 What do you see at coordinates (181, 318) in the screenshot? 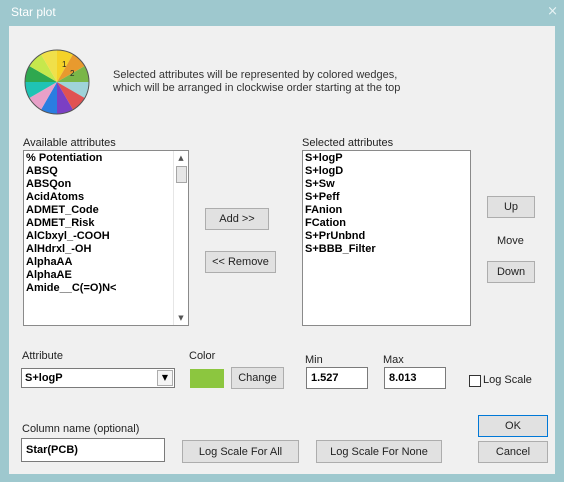
I see `scroll-down-arrow-icon: ▼` at bounding box center [181, 318].